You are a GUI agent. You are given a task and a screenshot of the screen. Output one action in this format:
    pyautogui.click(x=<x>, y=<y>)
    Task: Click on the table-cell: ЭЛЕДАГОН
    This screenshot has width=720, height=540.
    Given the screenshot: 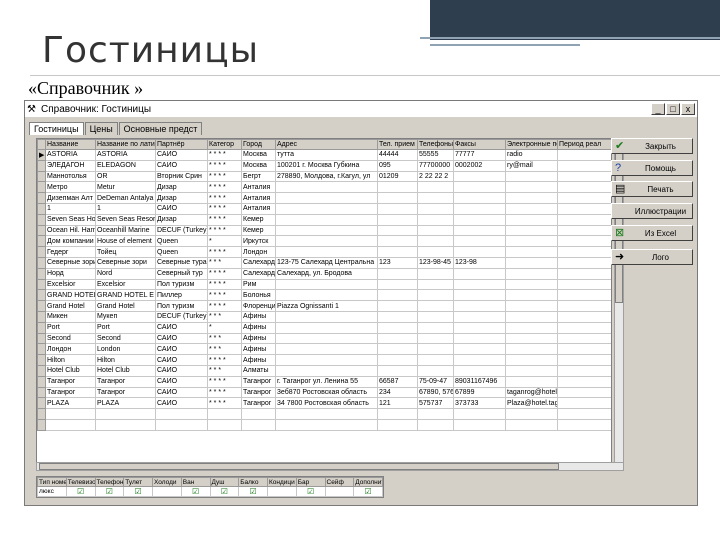 What is the action you would take?
    pyautogui.click(x=70, y=165)
    